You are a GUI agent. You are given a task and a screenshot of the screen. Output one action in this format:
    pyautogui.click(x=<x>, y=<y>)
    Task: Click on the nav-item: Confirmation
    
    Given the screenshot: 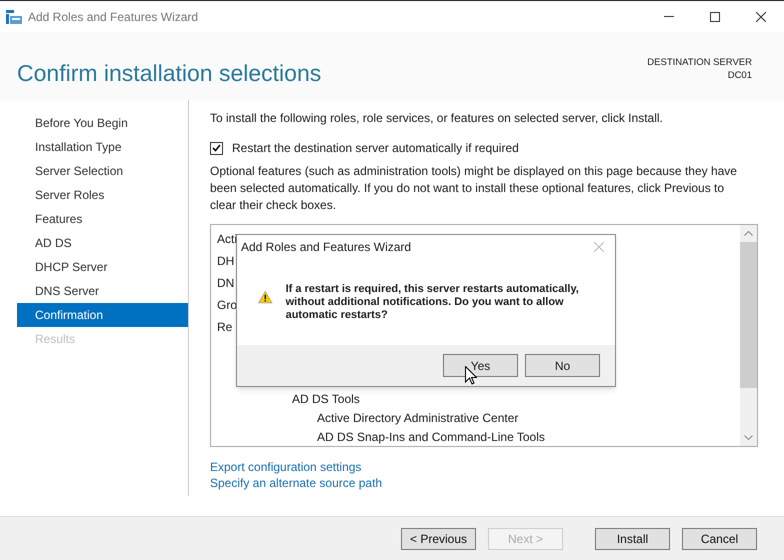 What is the action you would take?
    pyautogui.click(x=102, y=315)
    